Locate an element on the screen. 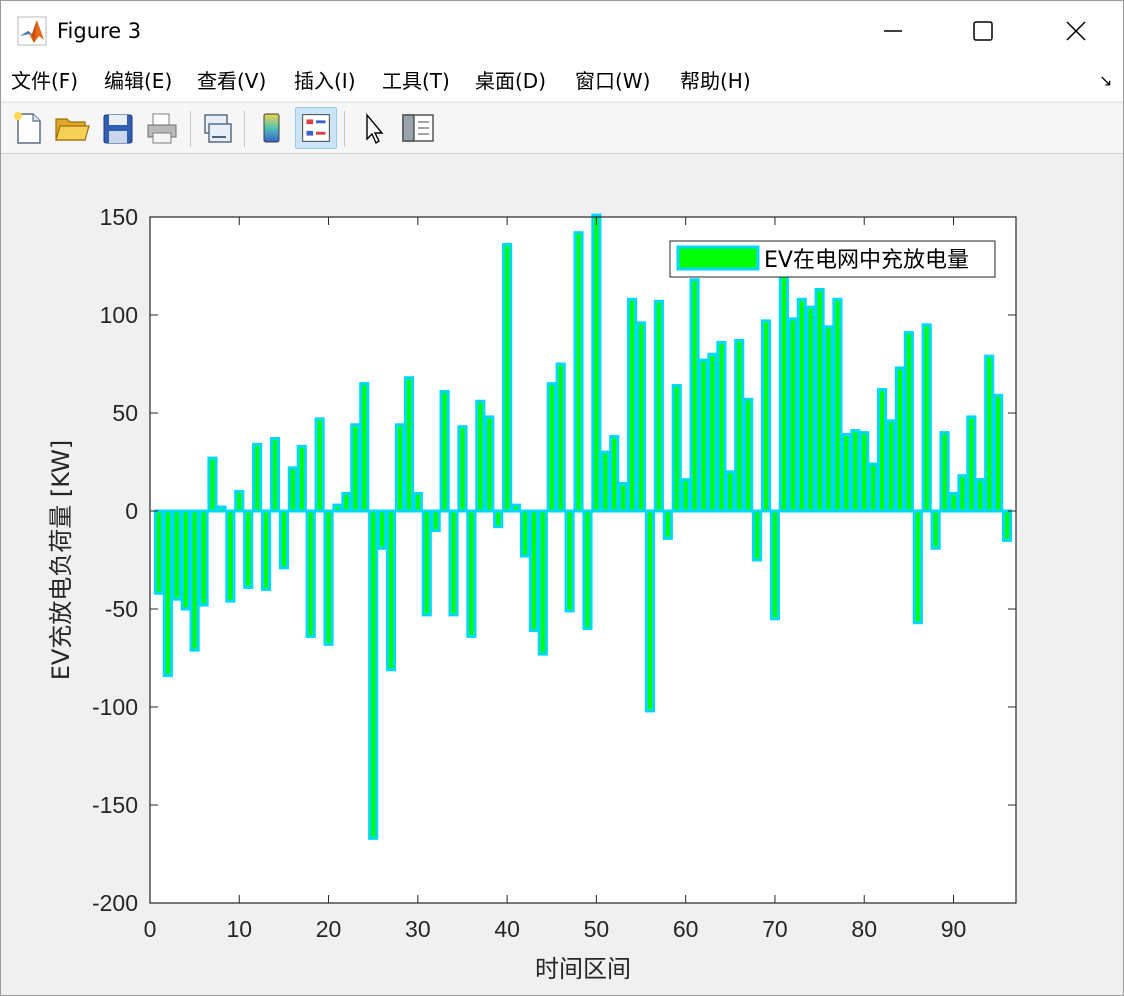 Image resolution: width=1124 pixels, height=996 pixels. y-tick-label: -100 is located at coordinates (115, 707).